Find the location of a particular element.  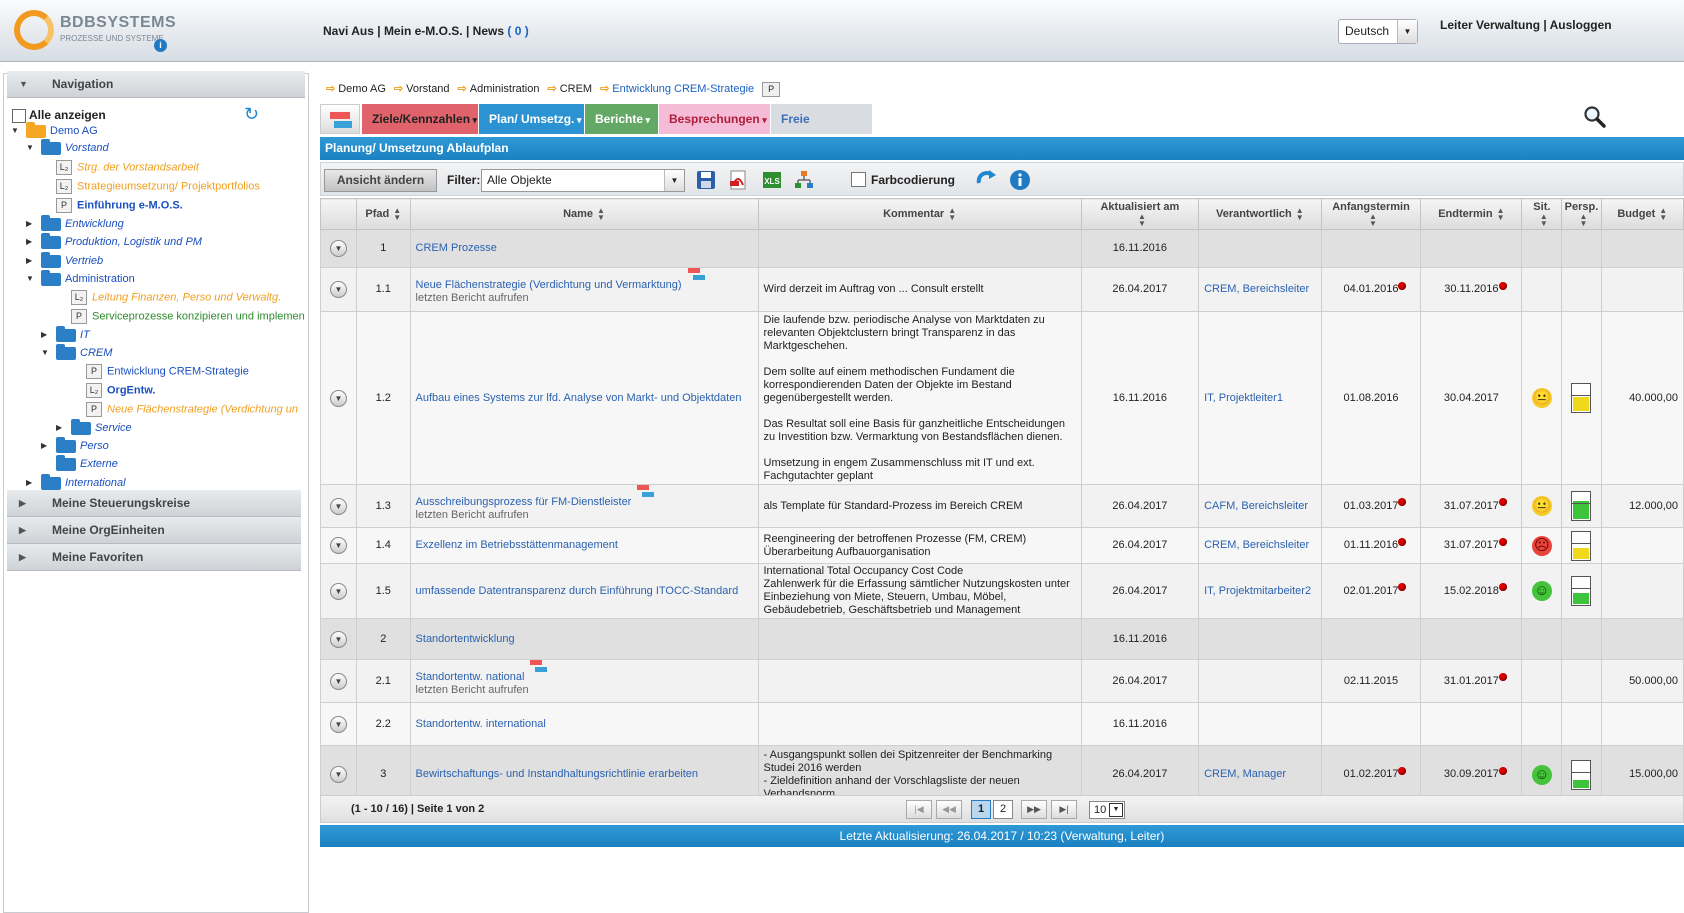

tree-node: ▶ Vertrieb is located at coordinates (64, 259).